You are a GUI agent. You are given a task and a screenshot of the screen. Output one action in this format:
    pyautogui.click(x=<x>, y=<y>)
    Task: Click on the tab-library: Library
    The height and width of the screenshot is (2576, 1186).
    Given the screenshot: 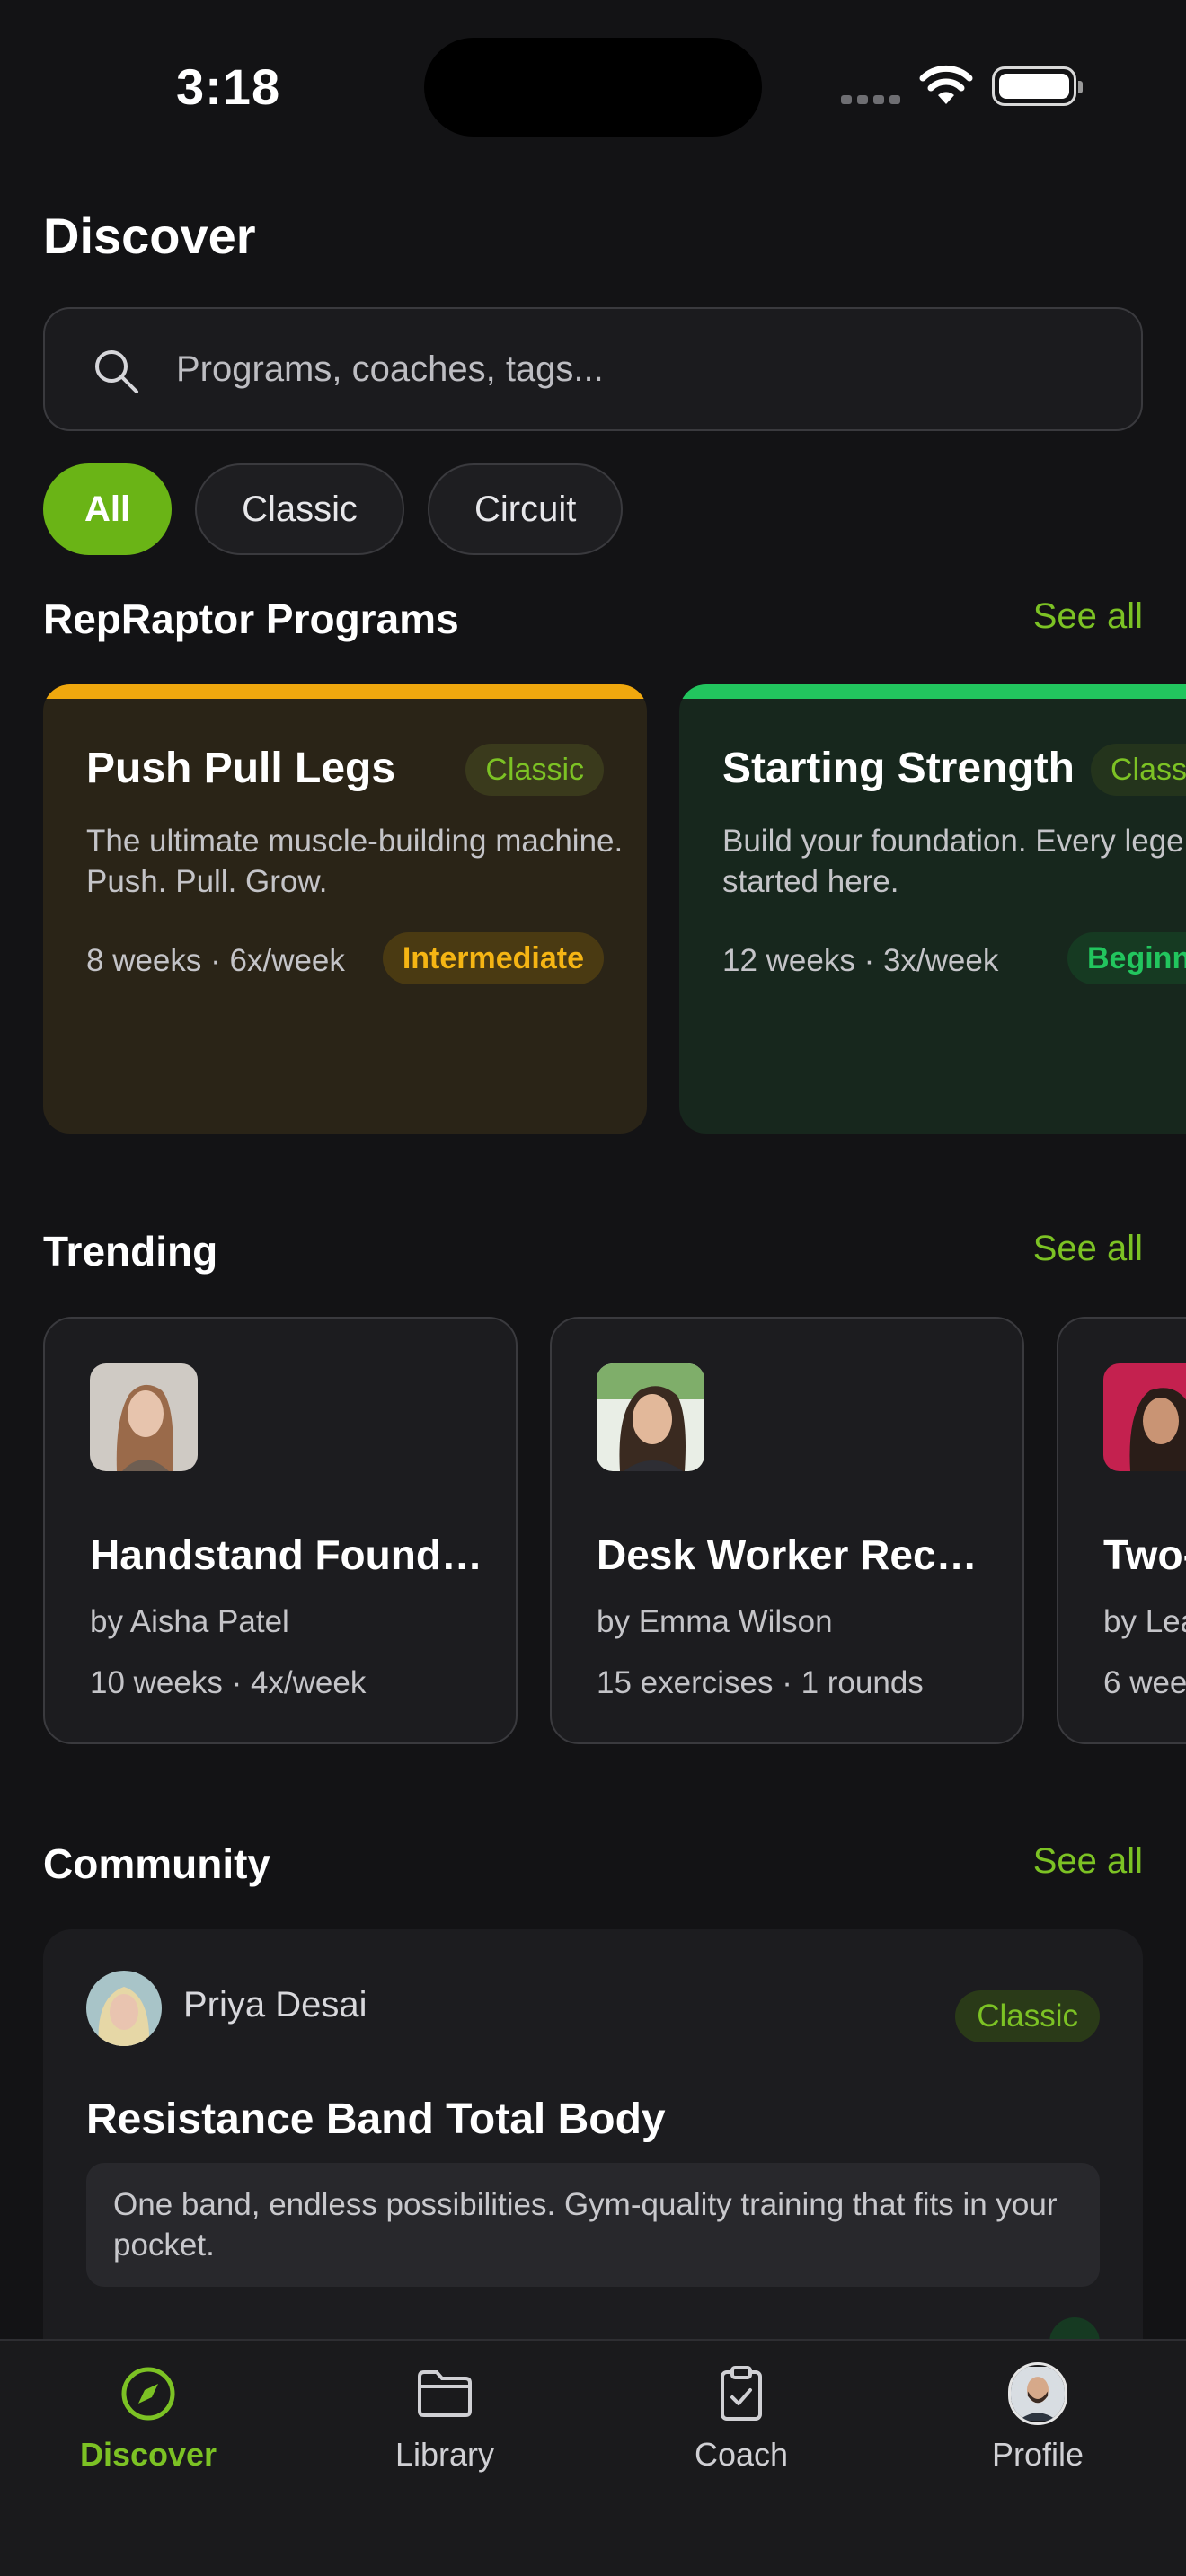 What is the action you would take?
    pyautogui.click(x=444, y=2430)
    